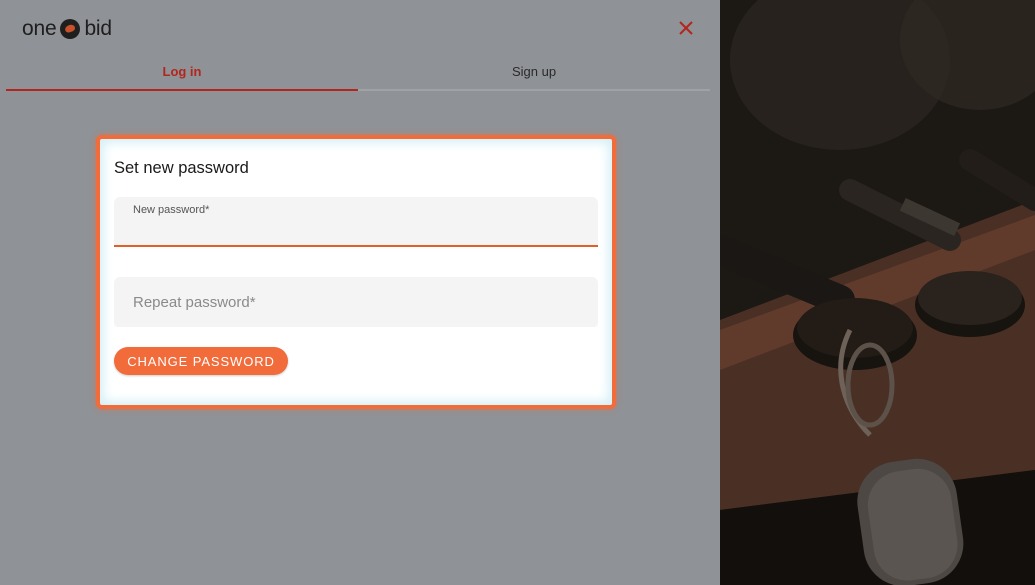  What do you see at coordinates (356, 302) in the screenshot?
I see `repeat-password-field: Repeat password*` at bounding box center [356, 302].